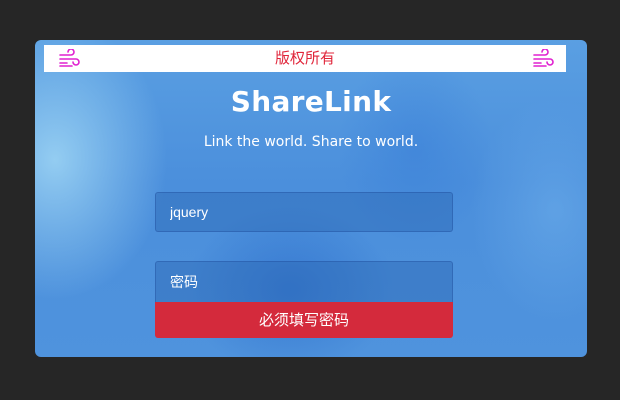 This screenshot has width=620, height=400. I want to click on brand-title: ShareLink, so click(311, 101).